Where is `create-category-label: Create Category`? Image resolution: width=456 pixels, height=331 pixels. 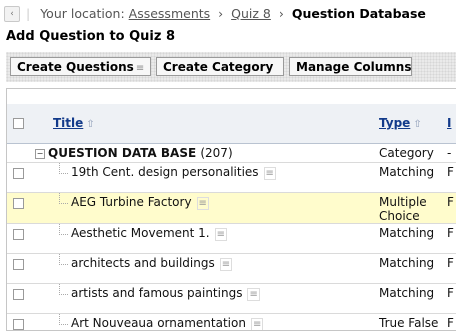
create-category-label: Create Category is located at coordinates (218, 67).